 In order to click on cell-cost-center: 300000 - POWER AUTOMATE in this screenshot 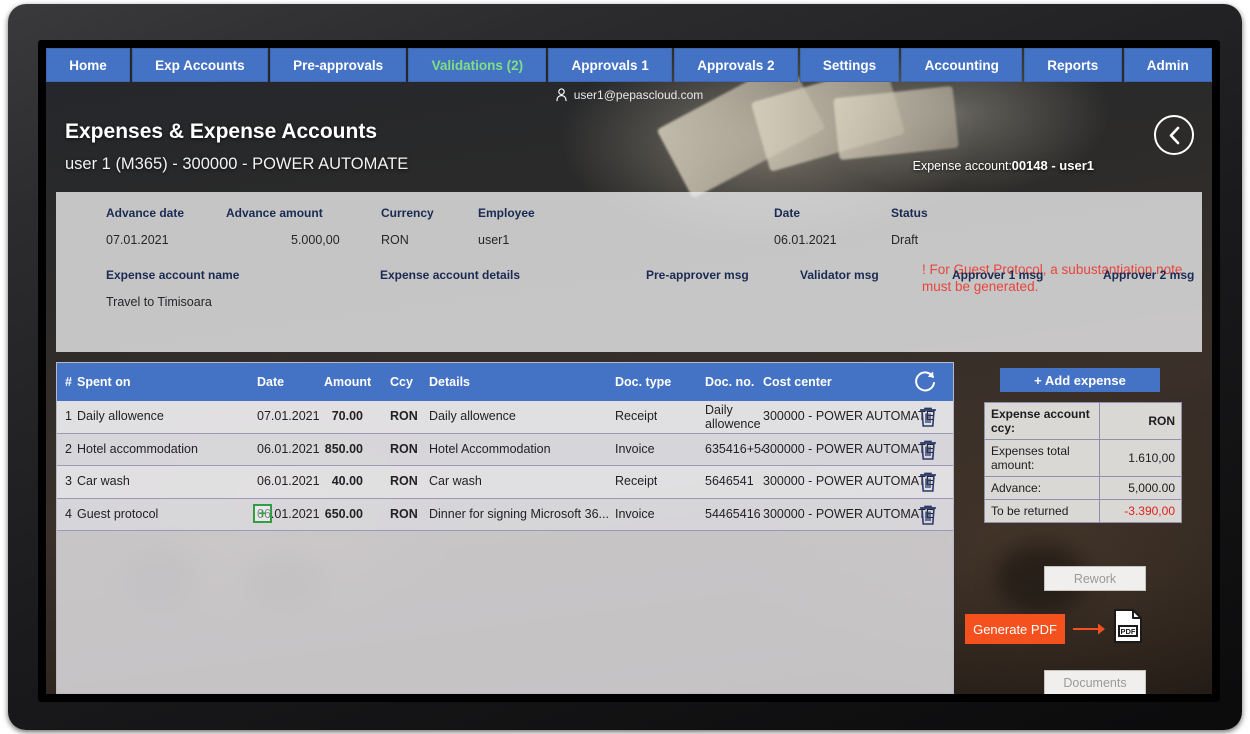, I will do `click(849, 513)`.